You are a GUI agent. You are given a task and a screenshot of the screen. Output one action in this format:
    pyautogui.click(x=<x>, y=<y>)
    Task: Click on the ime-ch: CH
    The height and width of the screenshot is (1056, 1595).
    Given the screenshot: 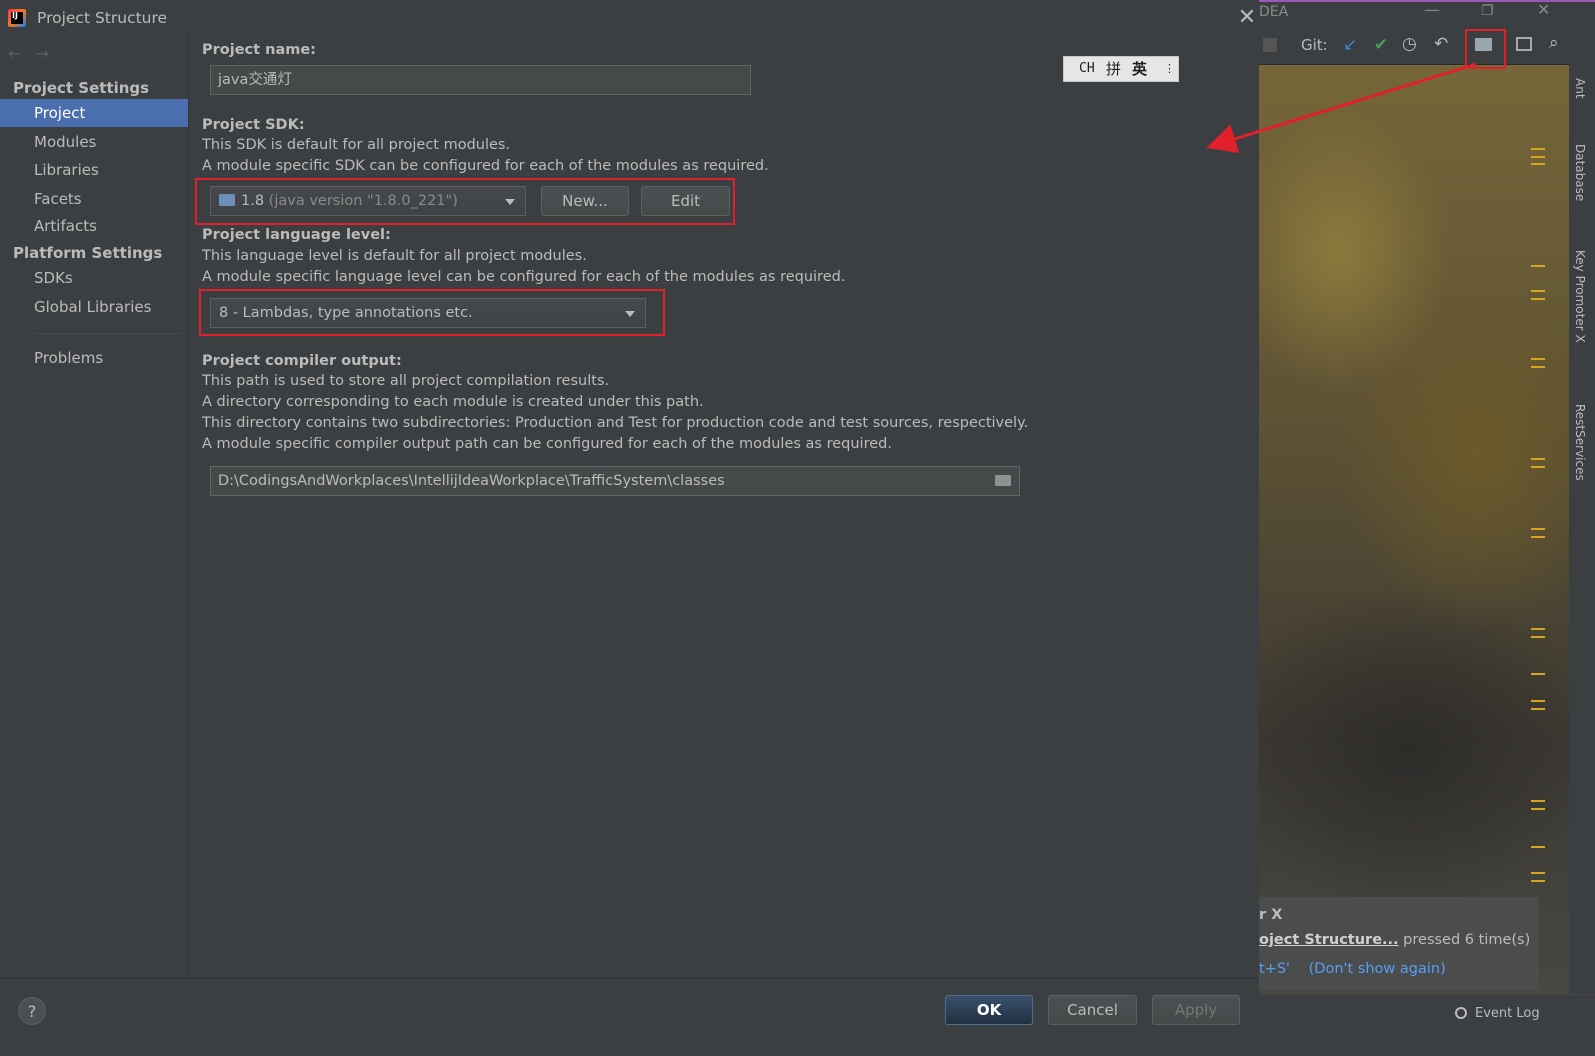 What is the action you would take?
    pyautogui.click(x=1087, y=68)
    